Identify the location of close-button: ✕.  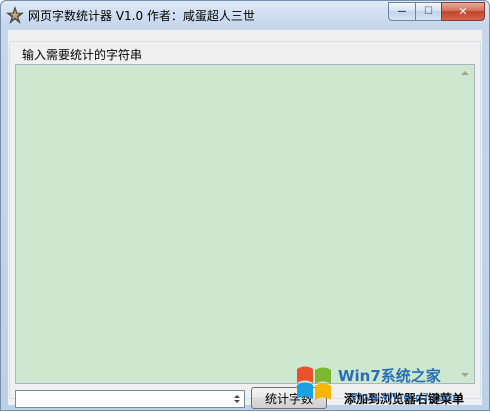
(463, 11).